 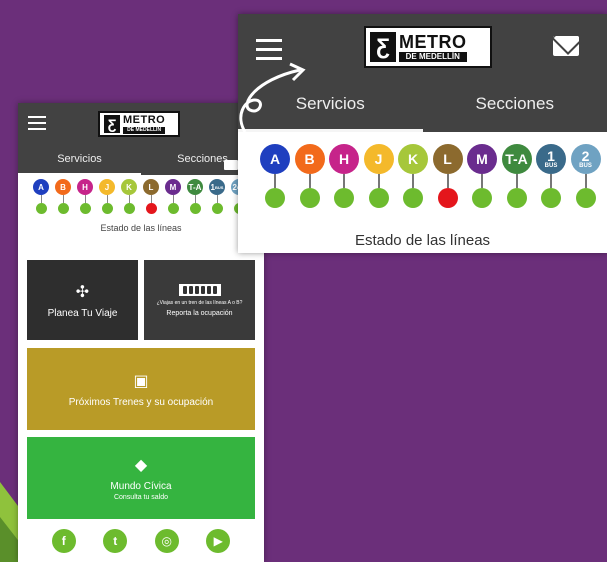 I want to click on card-diamond-icon: ◆, so click(x=141, y=465).